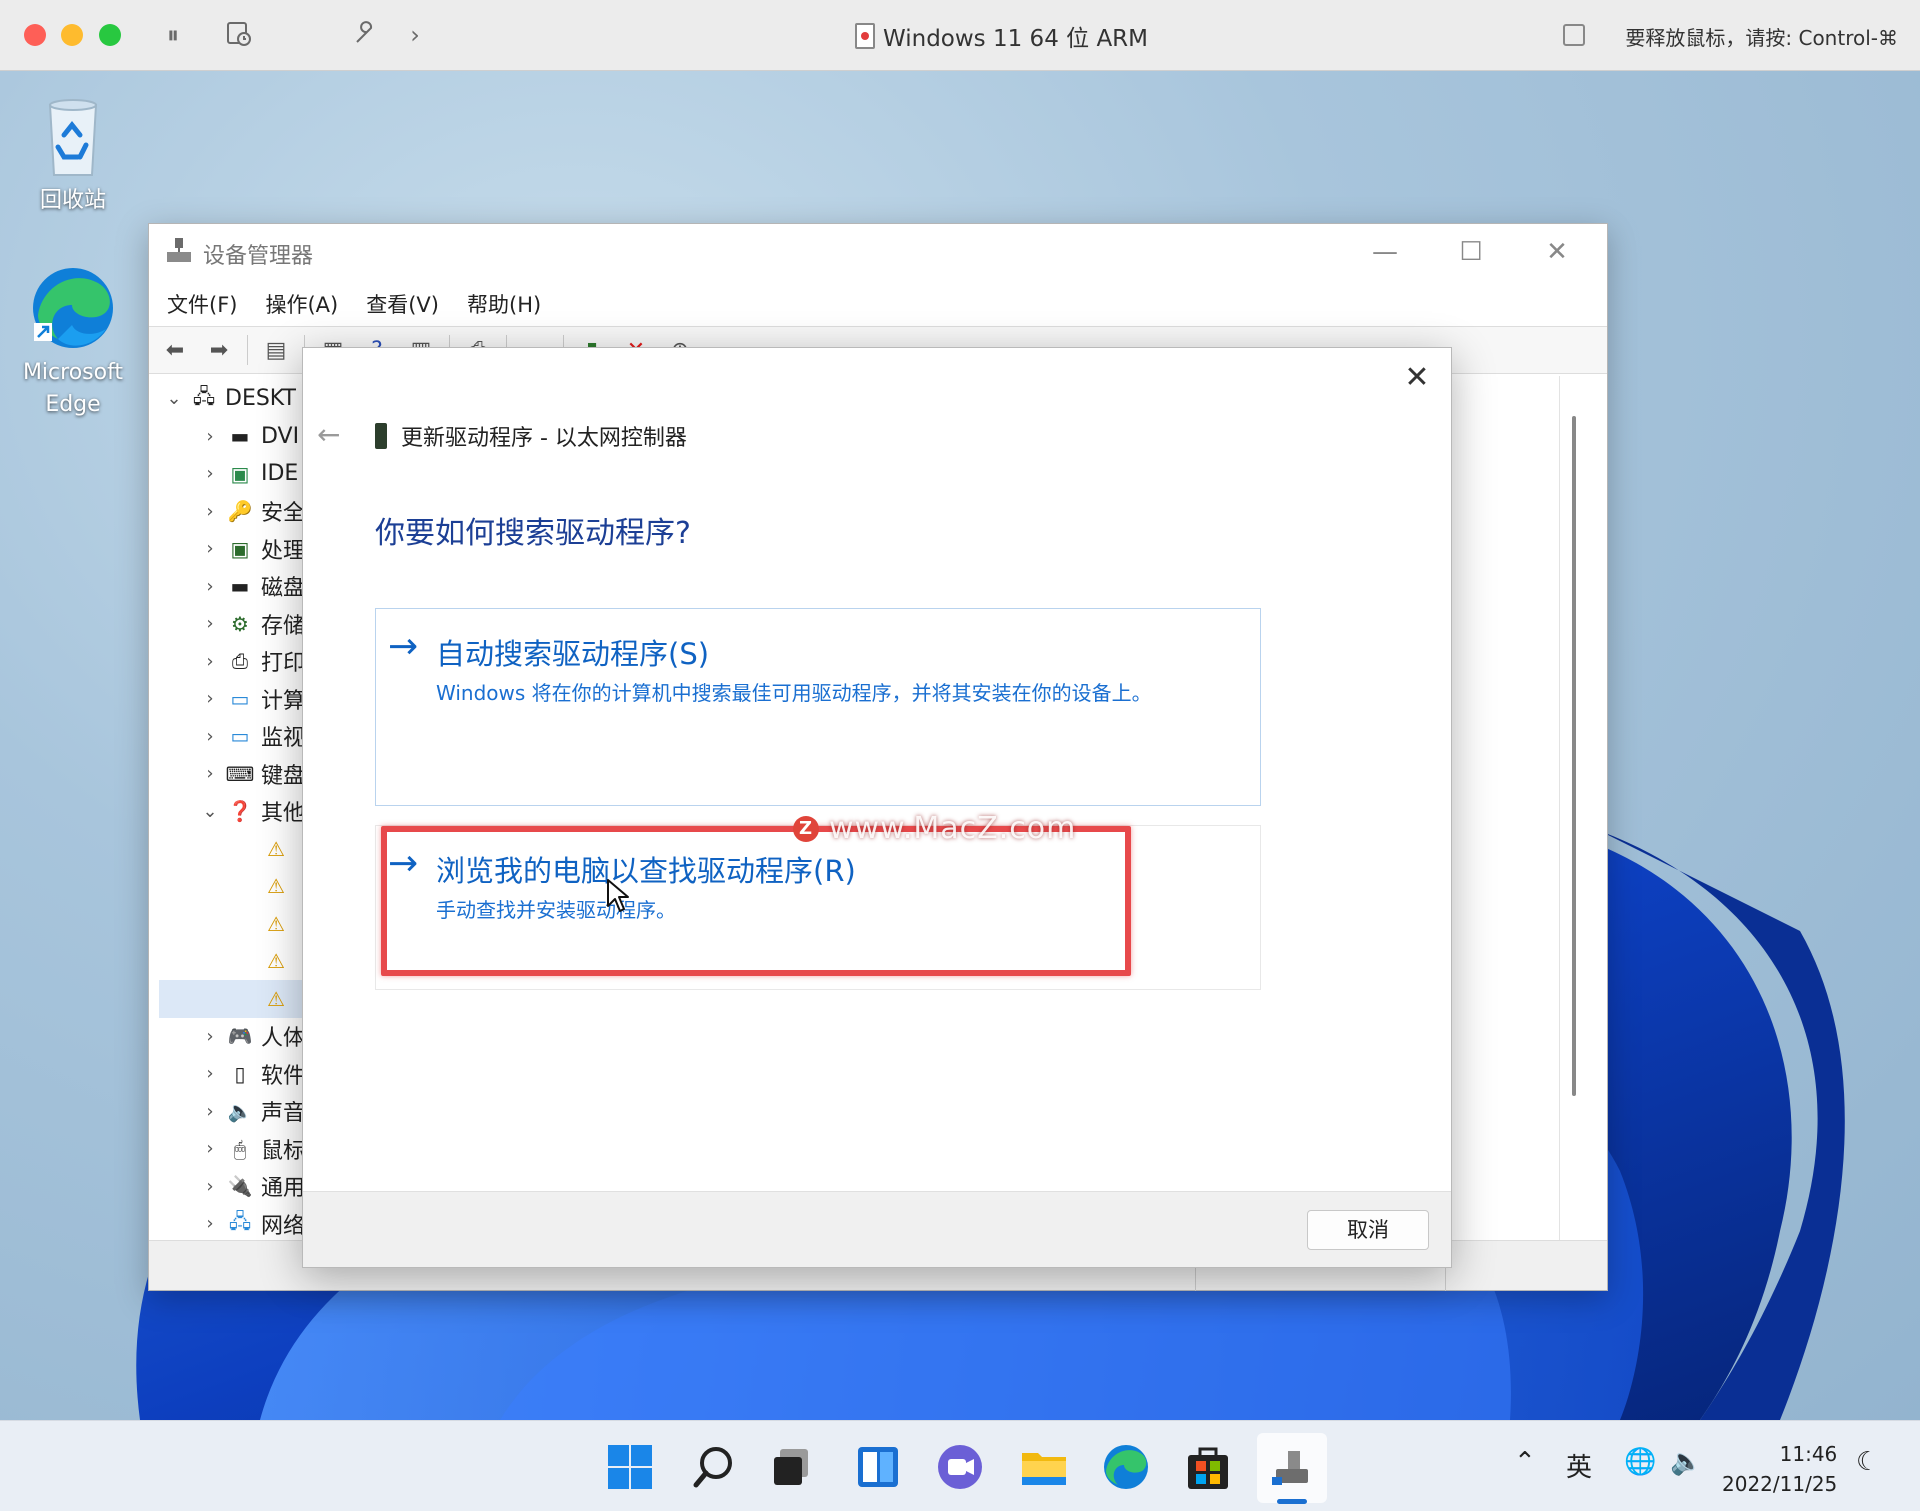 The width and height of the screenshot is (1920, 1511). What do you see at coordinates (878, 1467) in the screenshot?
I see `widgets-icon` at bounding box center [878, 1467].